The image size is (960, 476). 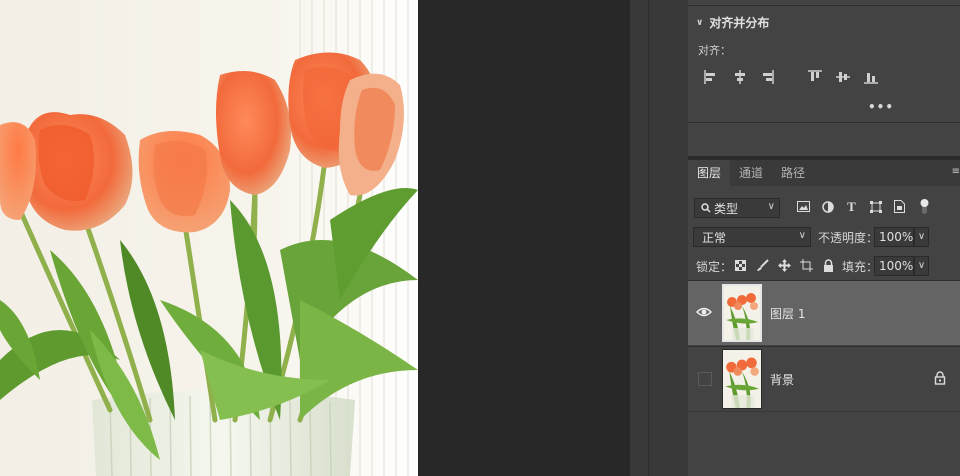 What do you see at coordinates (791, 77) in the screenshot?
I see `align-buttons` at bounding box center [791, 77].